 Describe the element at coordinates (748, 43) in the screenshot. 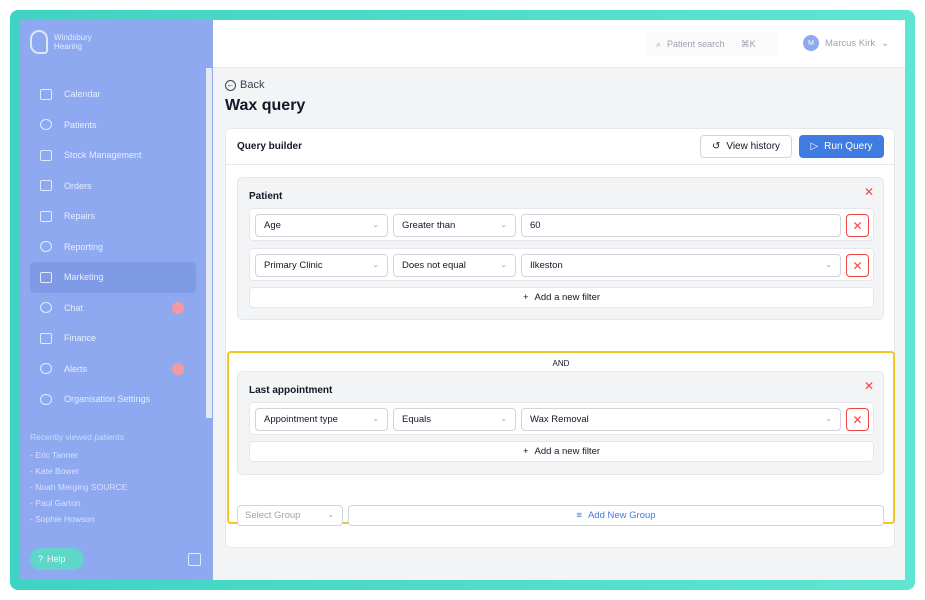

I see `search-shortcut: ⌘K` at that location.